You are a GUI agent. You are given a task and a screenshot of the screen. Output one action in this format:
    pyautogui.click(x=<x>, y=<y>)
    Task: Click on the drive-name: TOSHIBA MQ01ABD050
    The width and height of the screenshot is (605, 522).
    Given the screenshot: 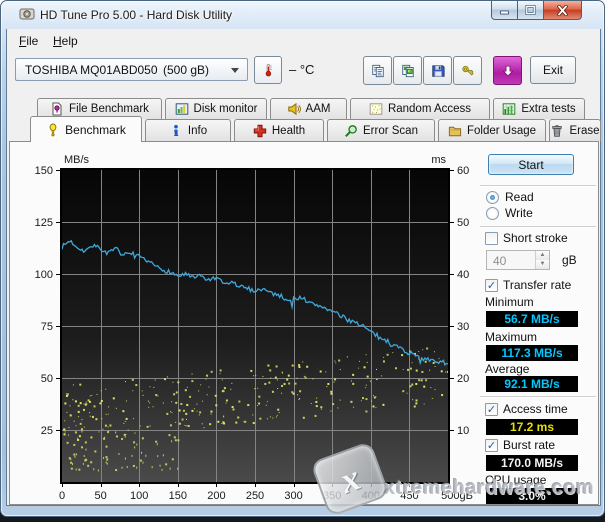 What is the action you would take?
    pyautogui.click(x=91, y=70)
    